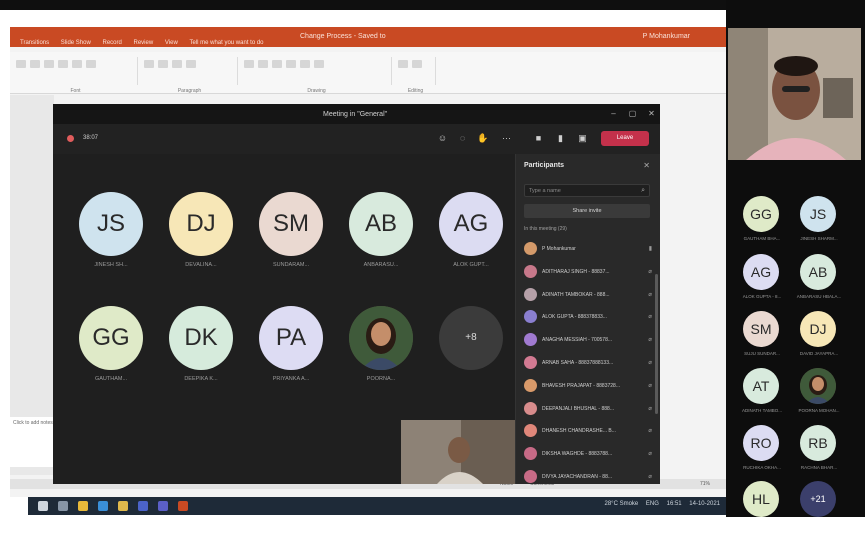 This screenshot has height=539, width=865. Describe the element at coordinates (666, 36) in the screenshot. I see `powerpoint-user: P Mohankumar` at that location.